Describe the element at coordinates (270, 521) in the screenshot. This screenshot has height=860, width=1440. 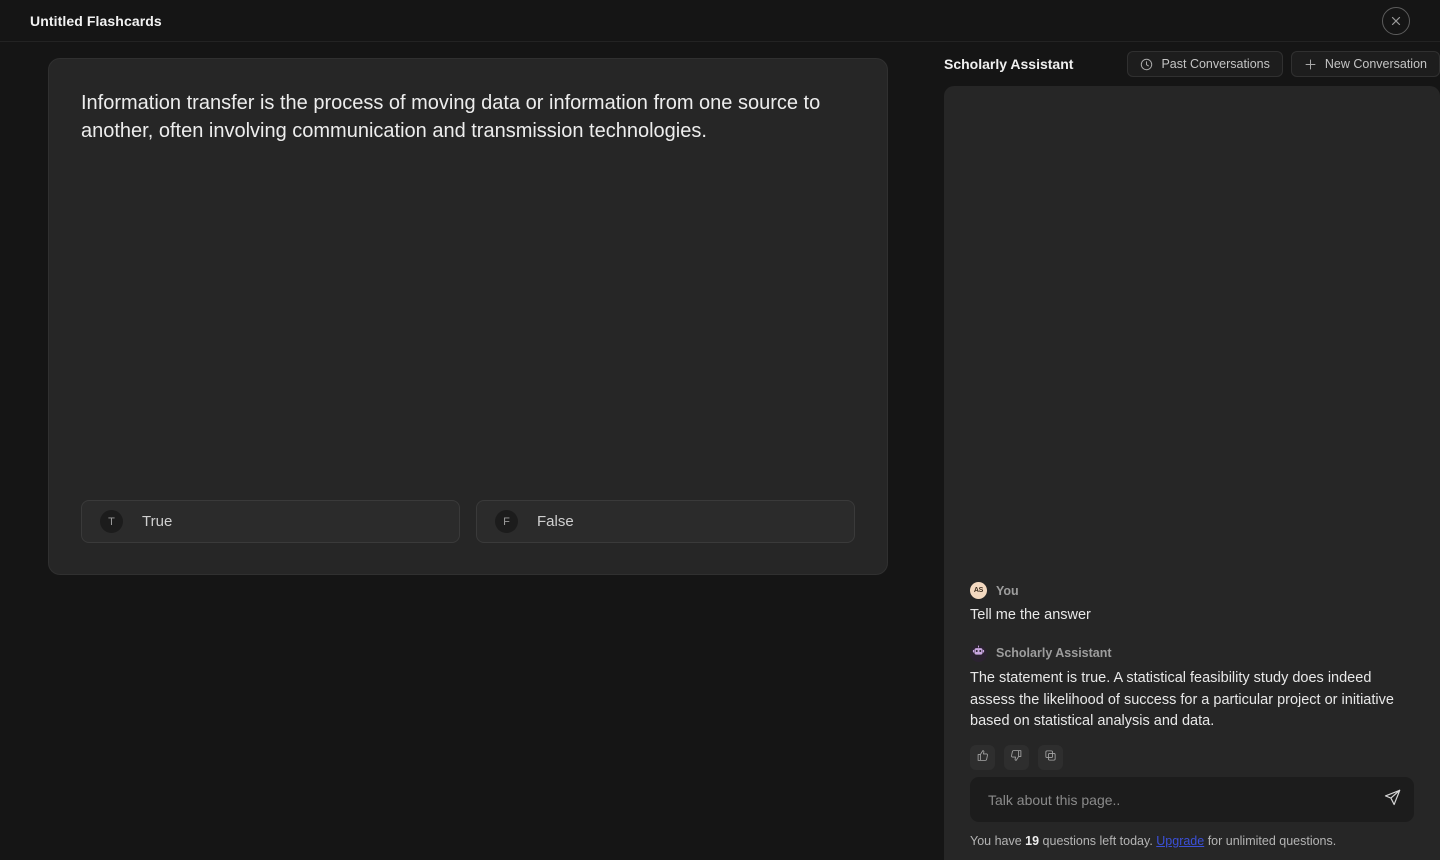
I see `answer-option-true: T True` at that location.